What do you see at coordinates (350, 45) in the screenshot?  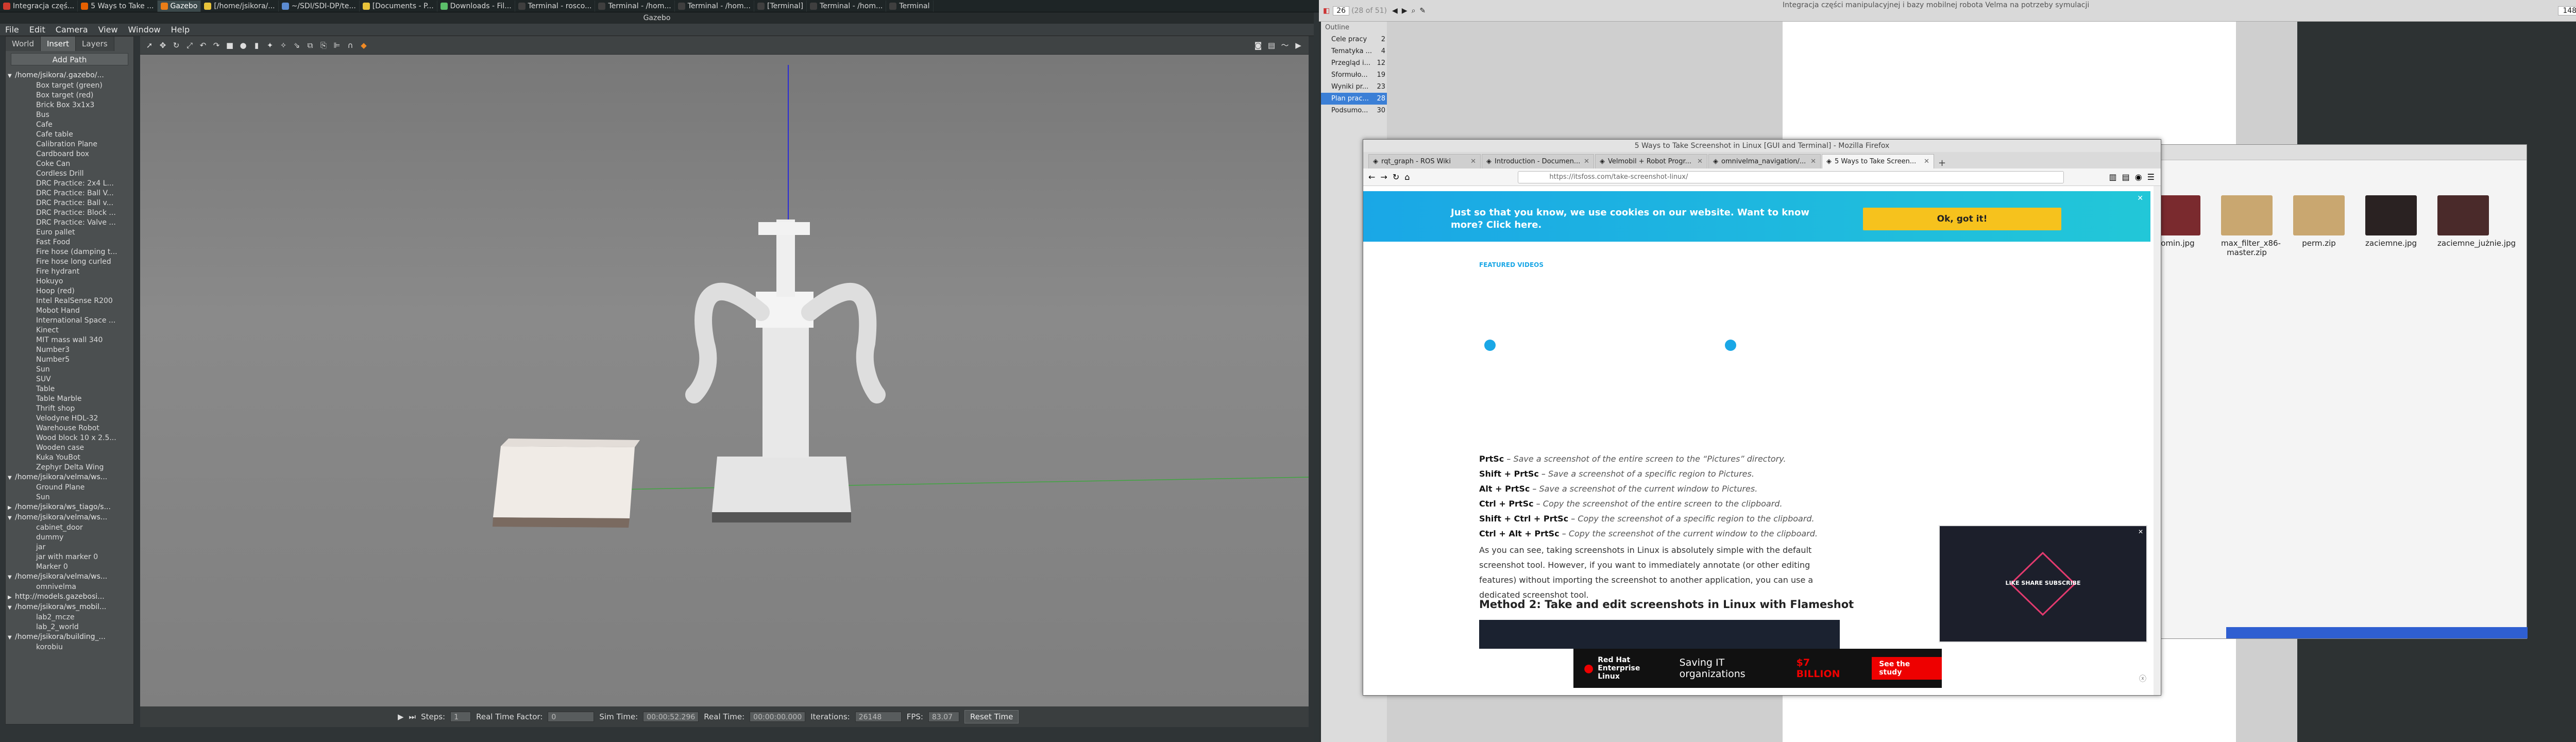 I see `snap-icon: ∩` at bounding box center [350, 45].